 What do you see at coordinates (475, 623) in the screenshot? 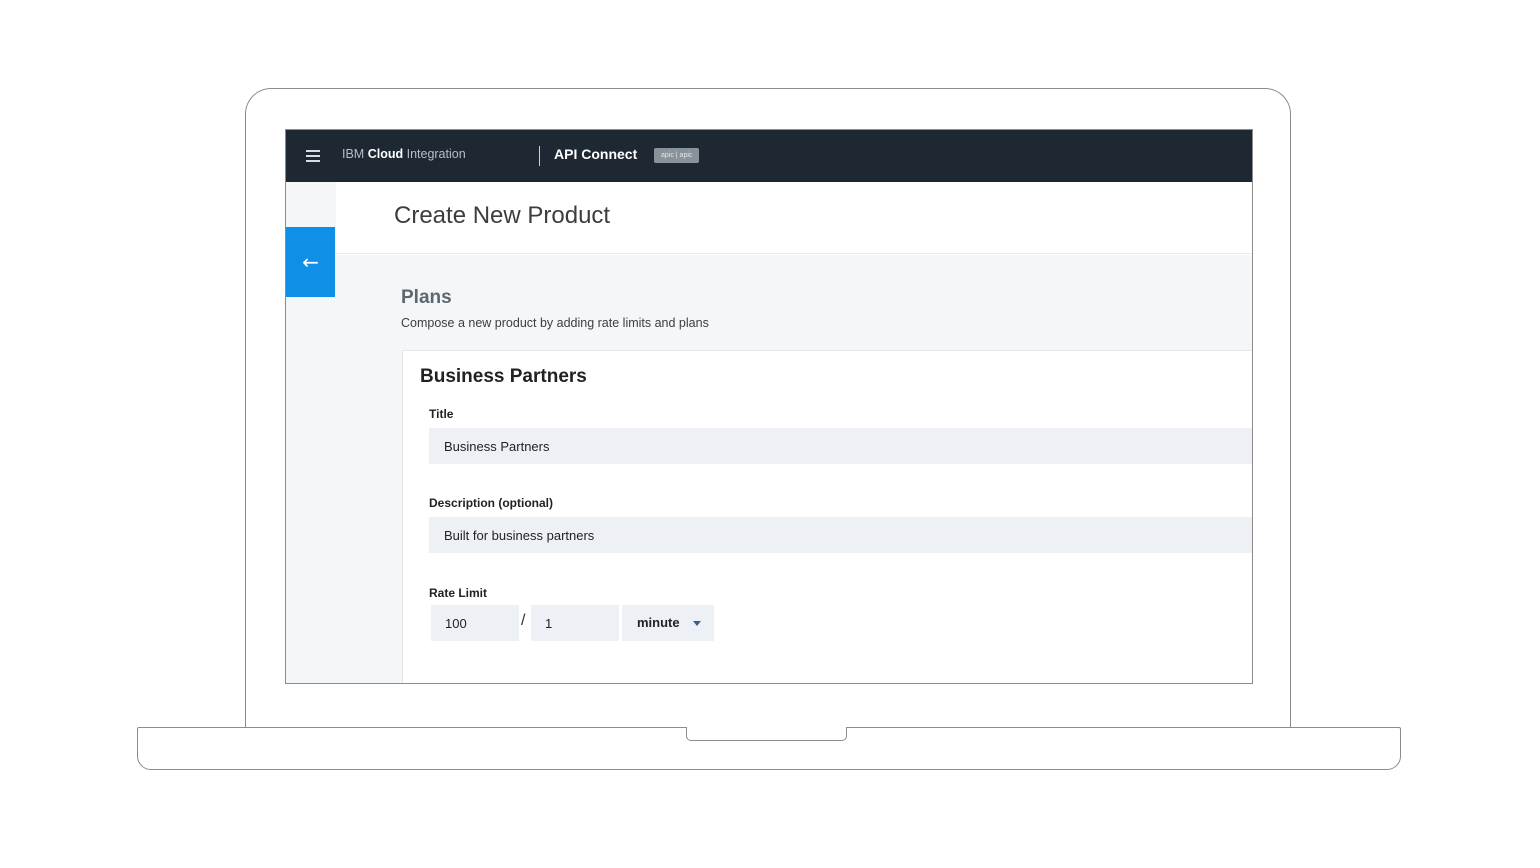
I see `rate-count-input` at bounding box center [475, 623].